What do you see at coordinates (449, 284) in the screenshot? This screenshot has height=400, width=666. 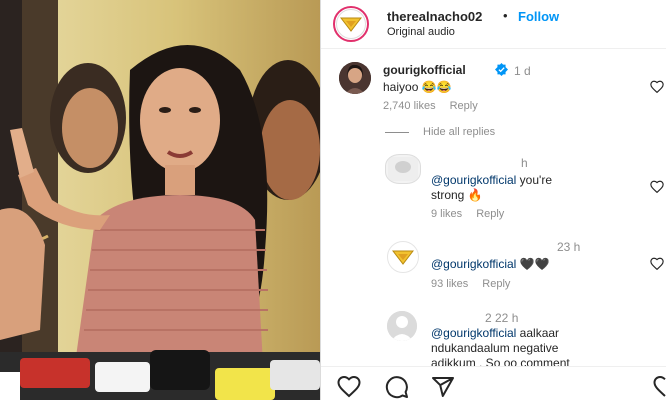 I see `reply-likes: 93 likes` at bounding box center [449, 284].